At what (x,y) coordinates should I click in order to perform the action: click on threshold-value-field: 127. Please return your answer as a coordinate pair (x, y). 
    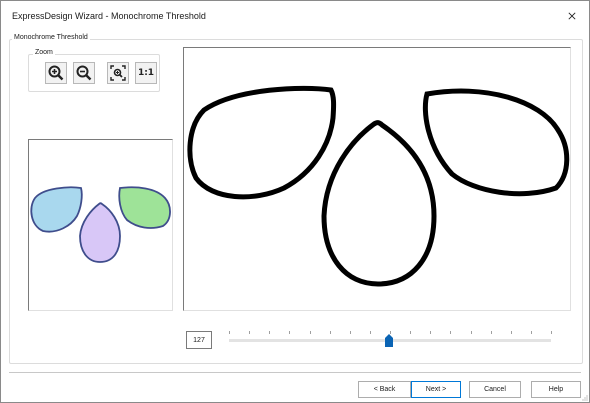
    Looking at the image, I should click on (199, 340).